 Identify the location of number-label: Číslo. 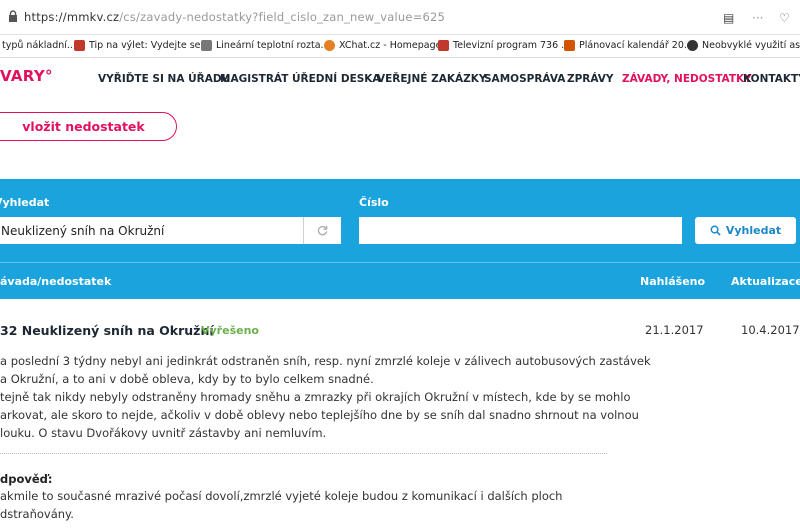
(374, 202).